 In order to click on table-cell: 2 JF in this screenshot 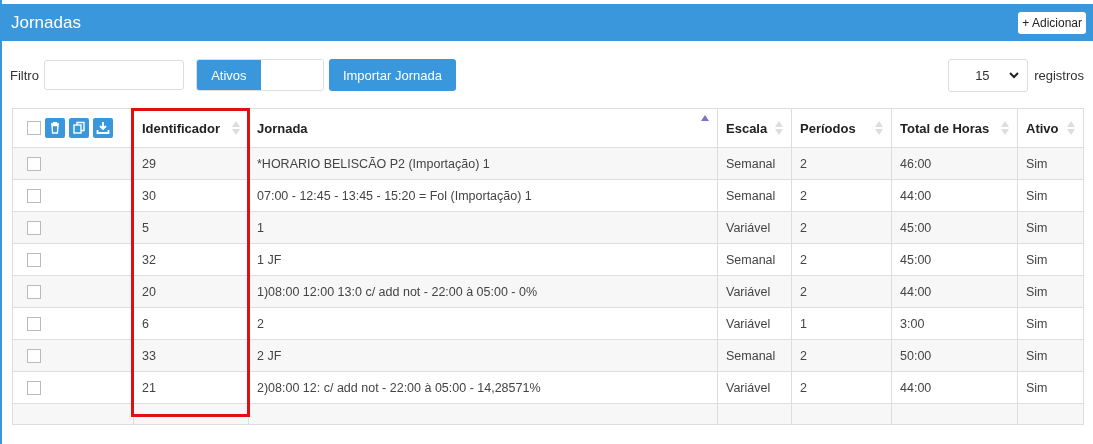, I will do `click(483, 355)`.